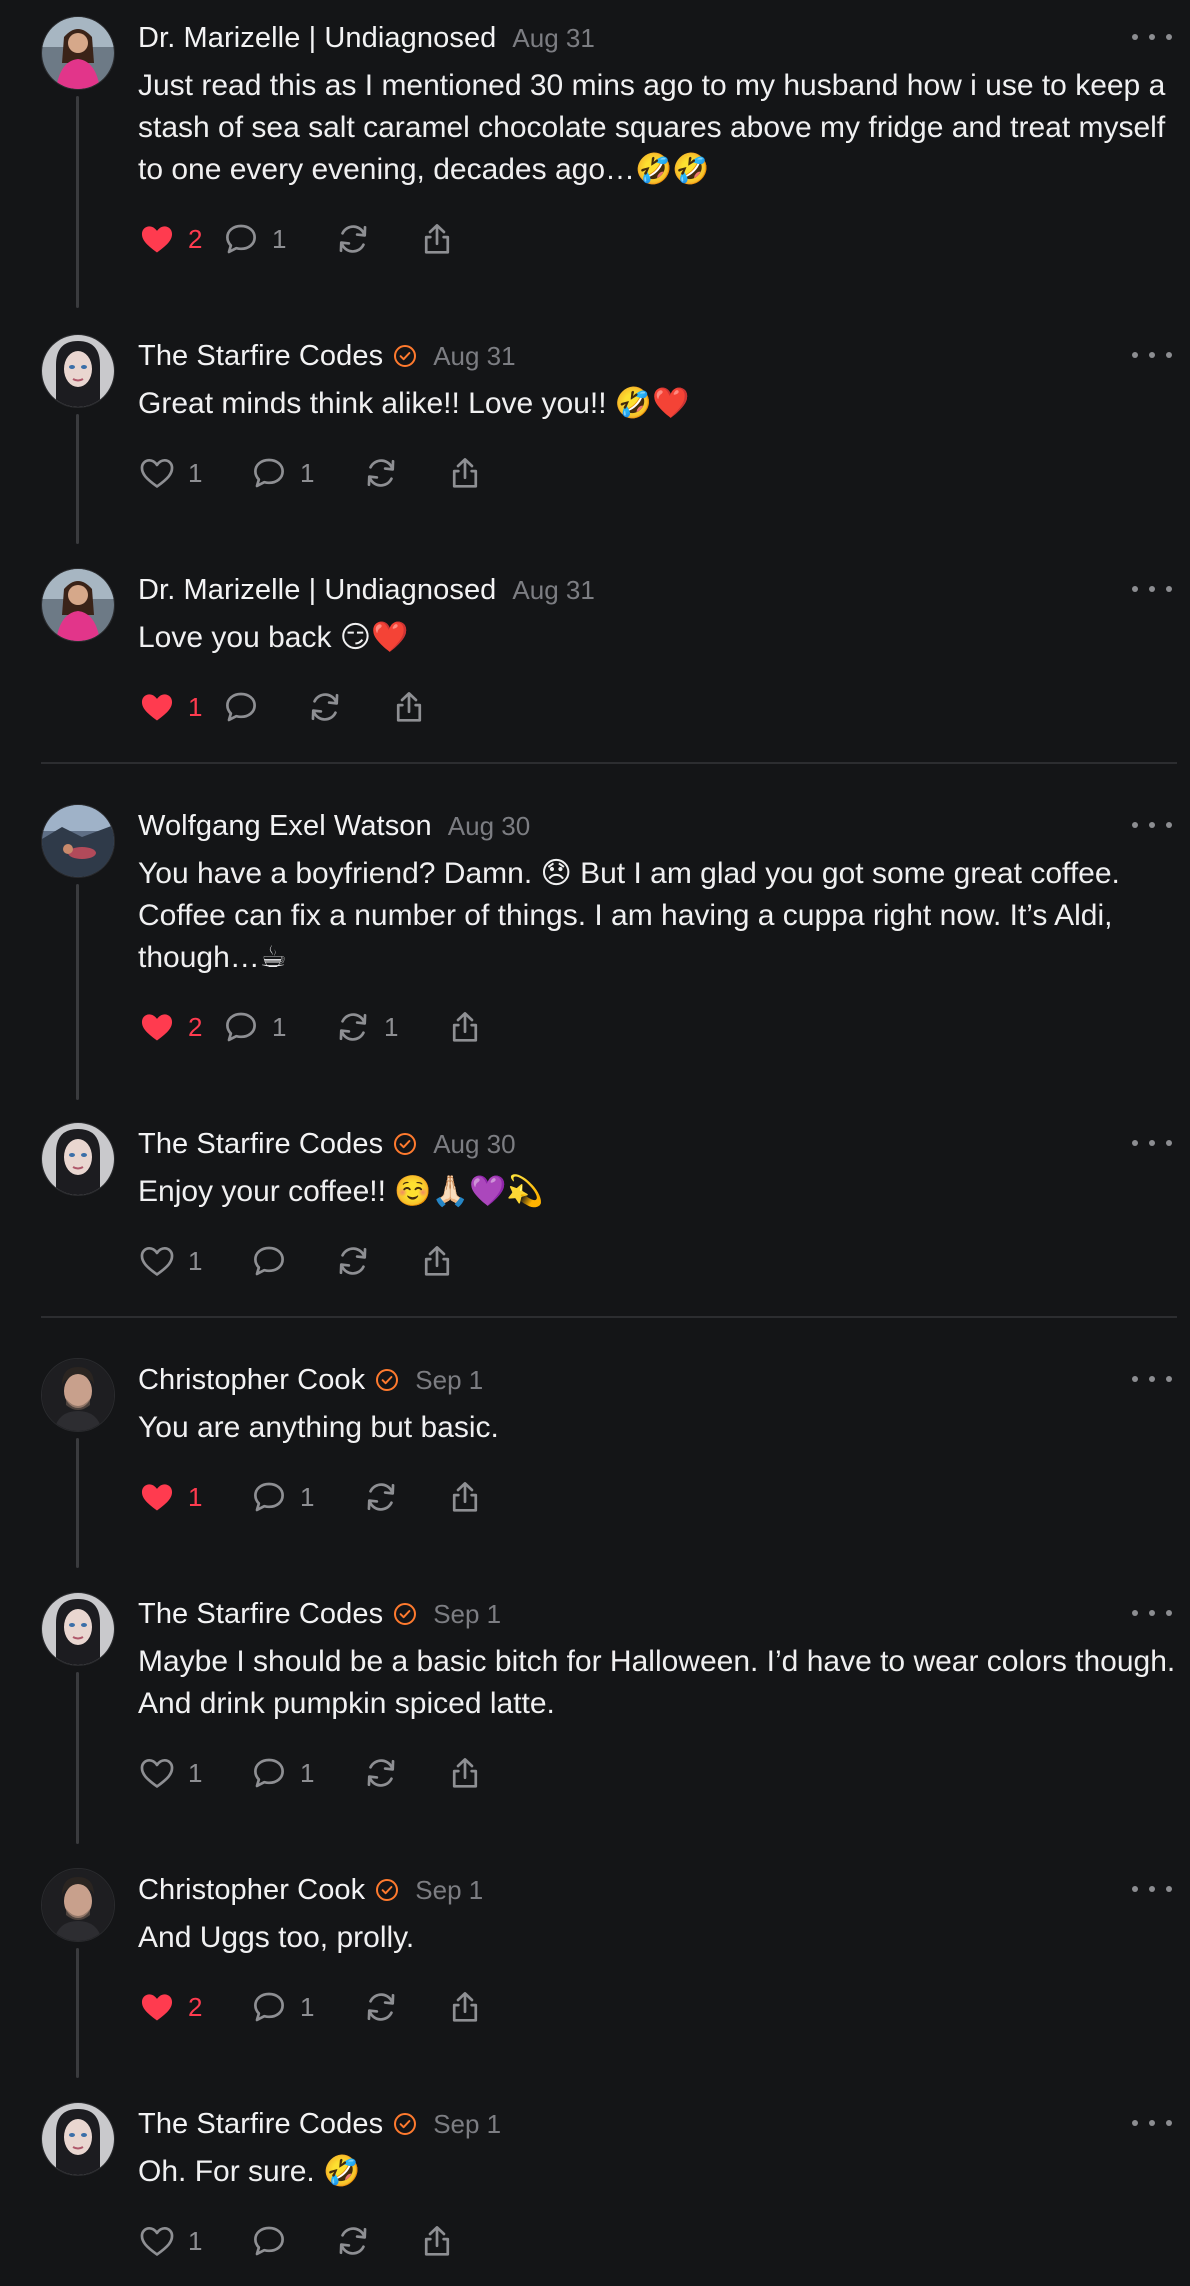 This screenshot has width=1190, height=2286. I want to click on post-header: The Starfire Codes Aug 31, so click(654, 356).